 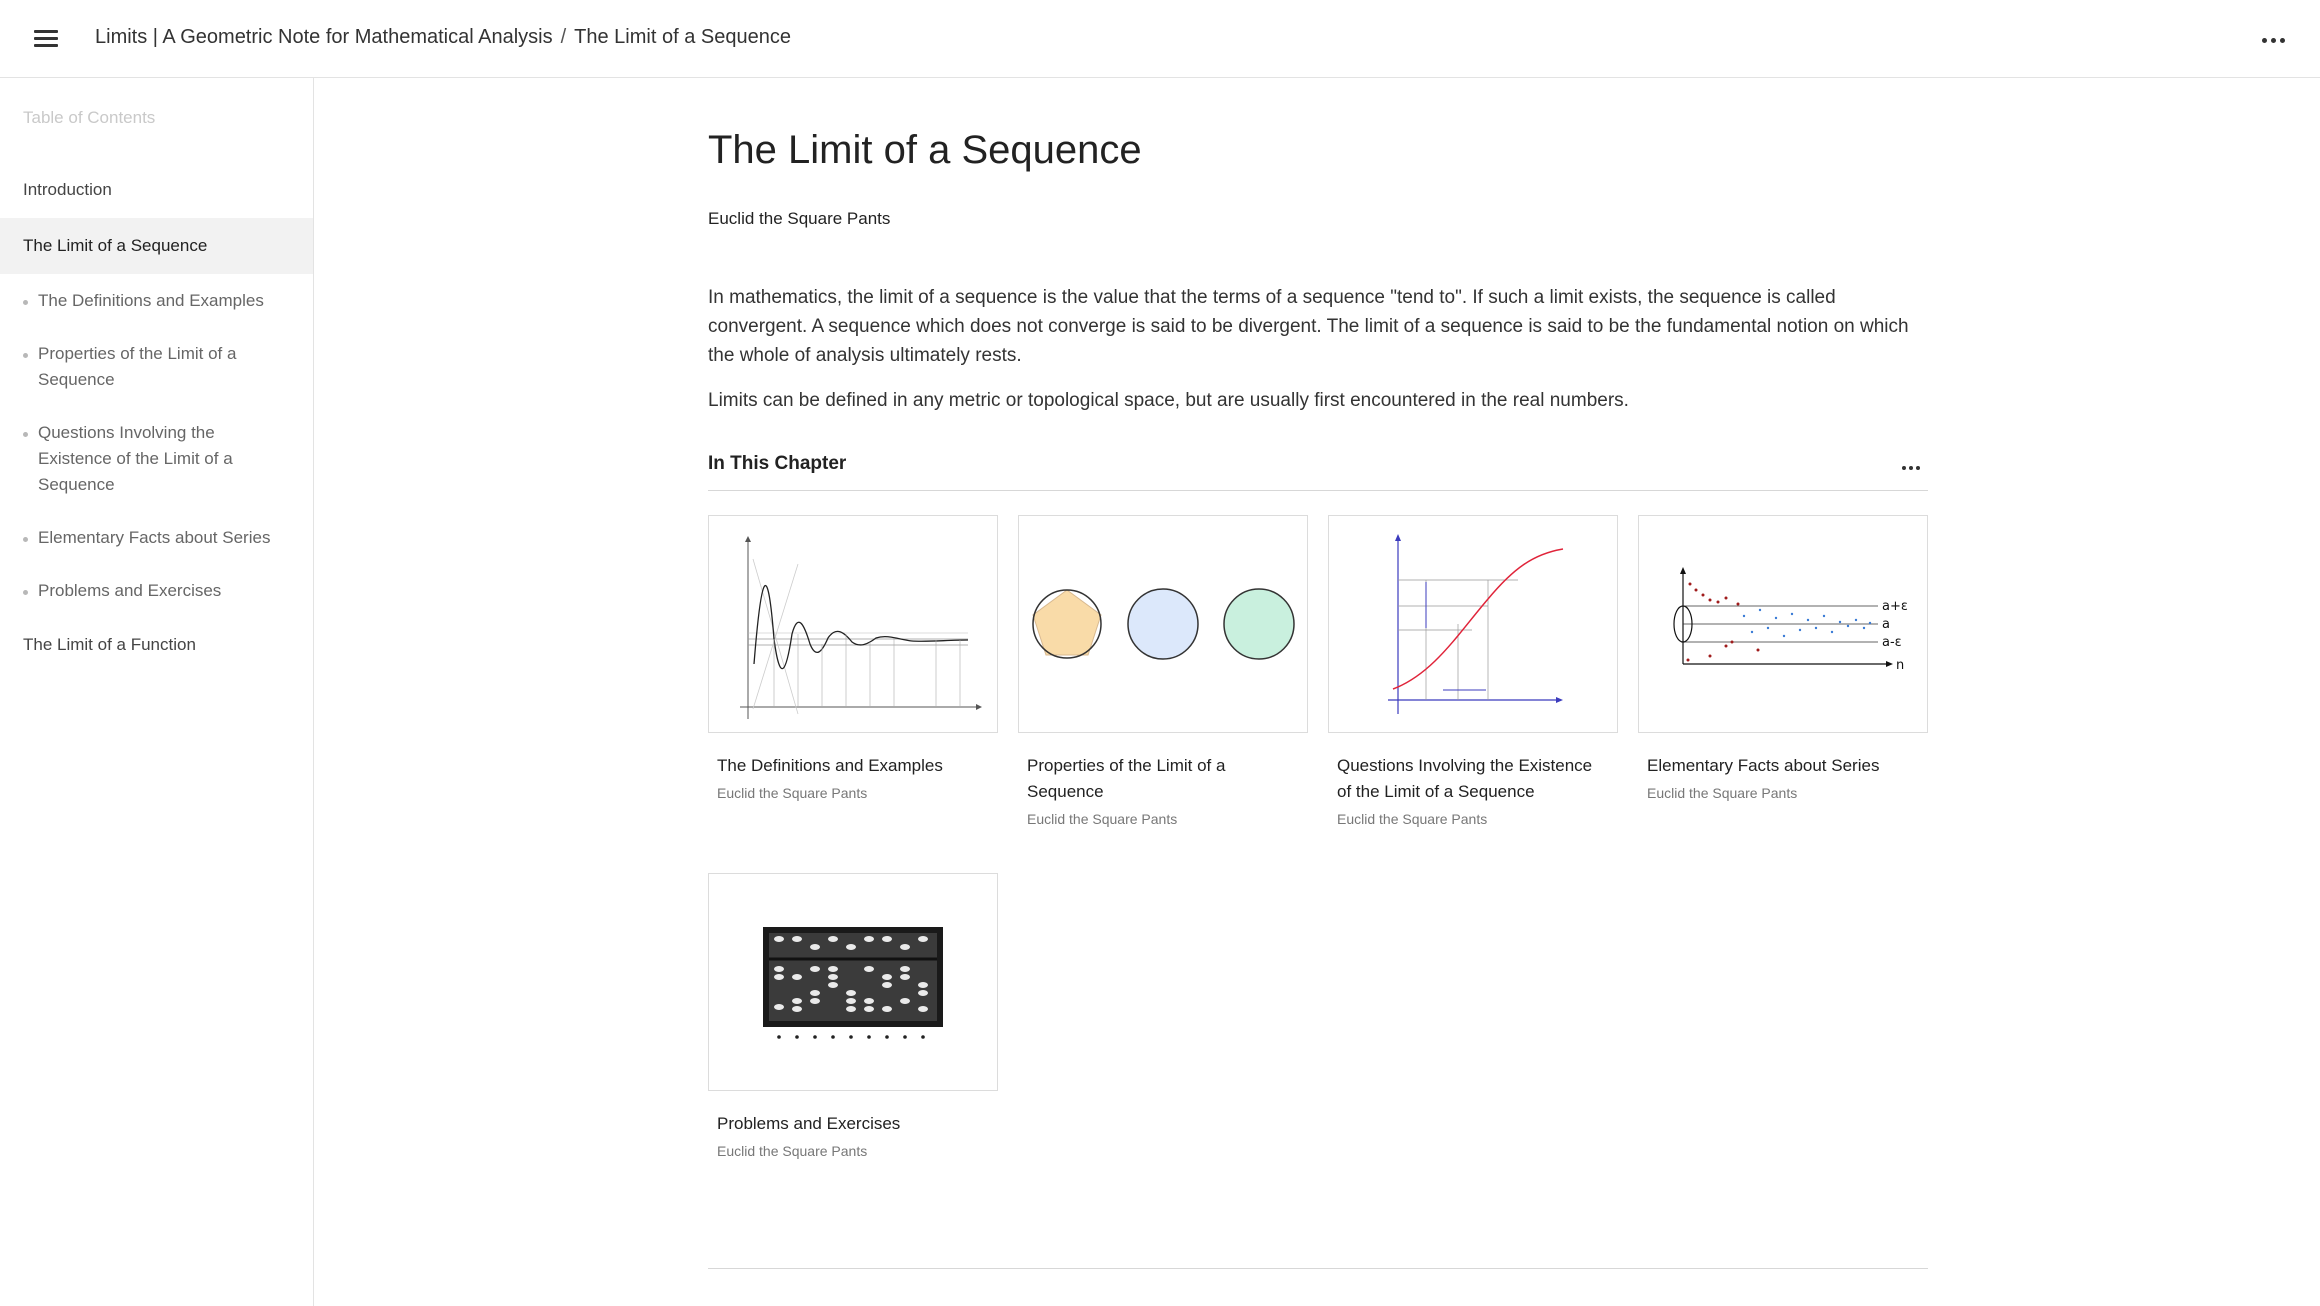 What do you see at coordinates (1163, 624) in the screenshot?
I see `polygons-circles-icon` at bounding box center [1163, 624].